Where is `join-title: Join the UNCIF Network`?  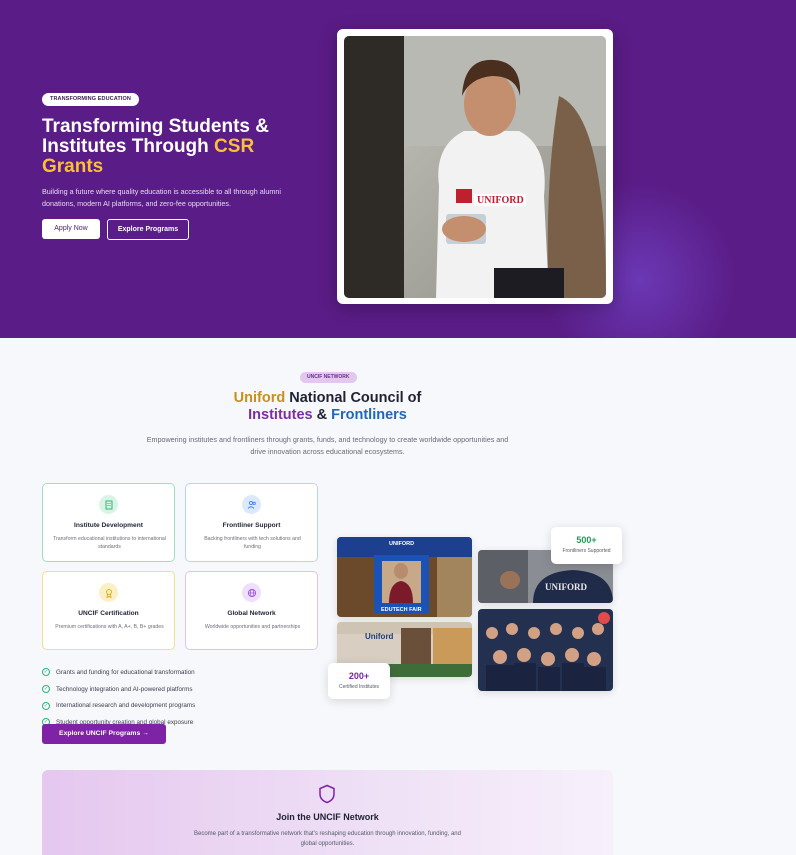 join-title: Join the UNCIF Network is located at coordinates (327, 817).